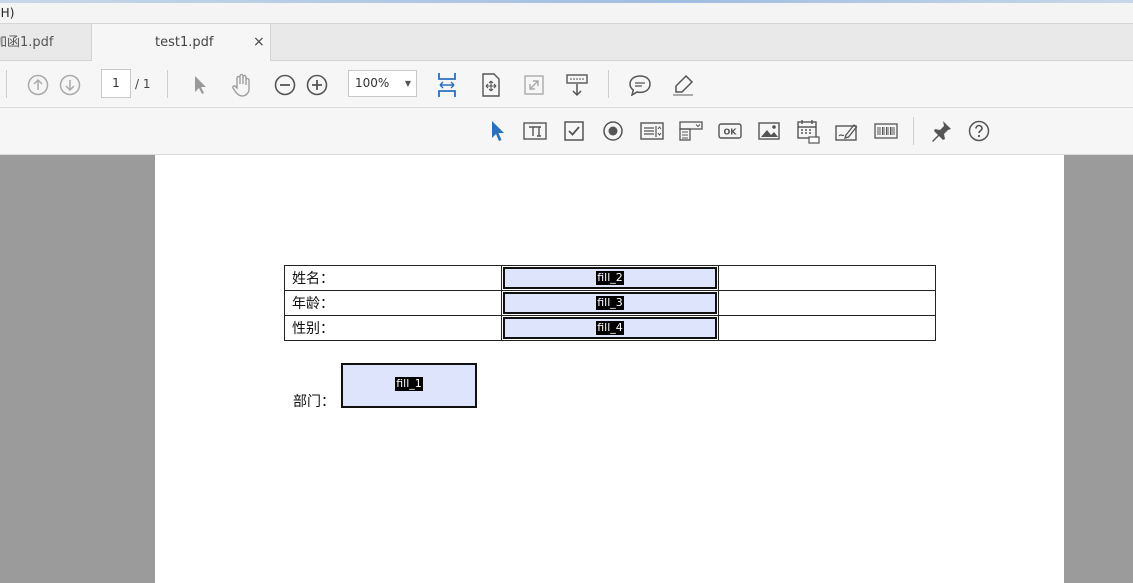 This screenshot has width=1133, height=583. What do you see at coordinates (407, 83) in the screenshot?
I see `chevron-down-icon: ▼` at bounding box center [407, 83].